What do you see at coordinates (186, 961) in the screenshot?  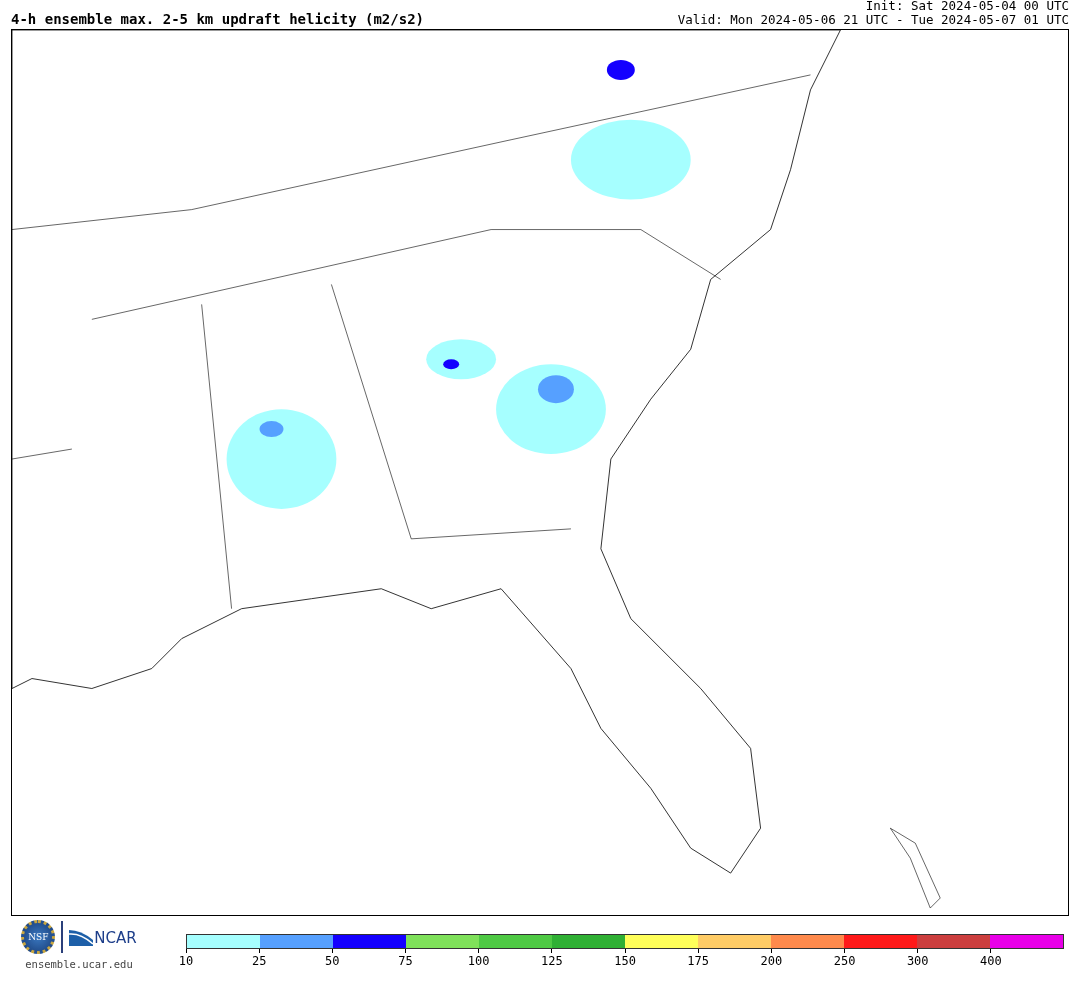 I see `tick-label: 10` at bounding box center [186, 961].